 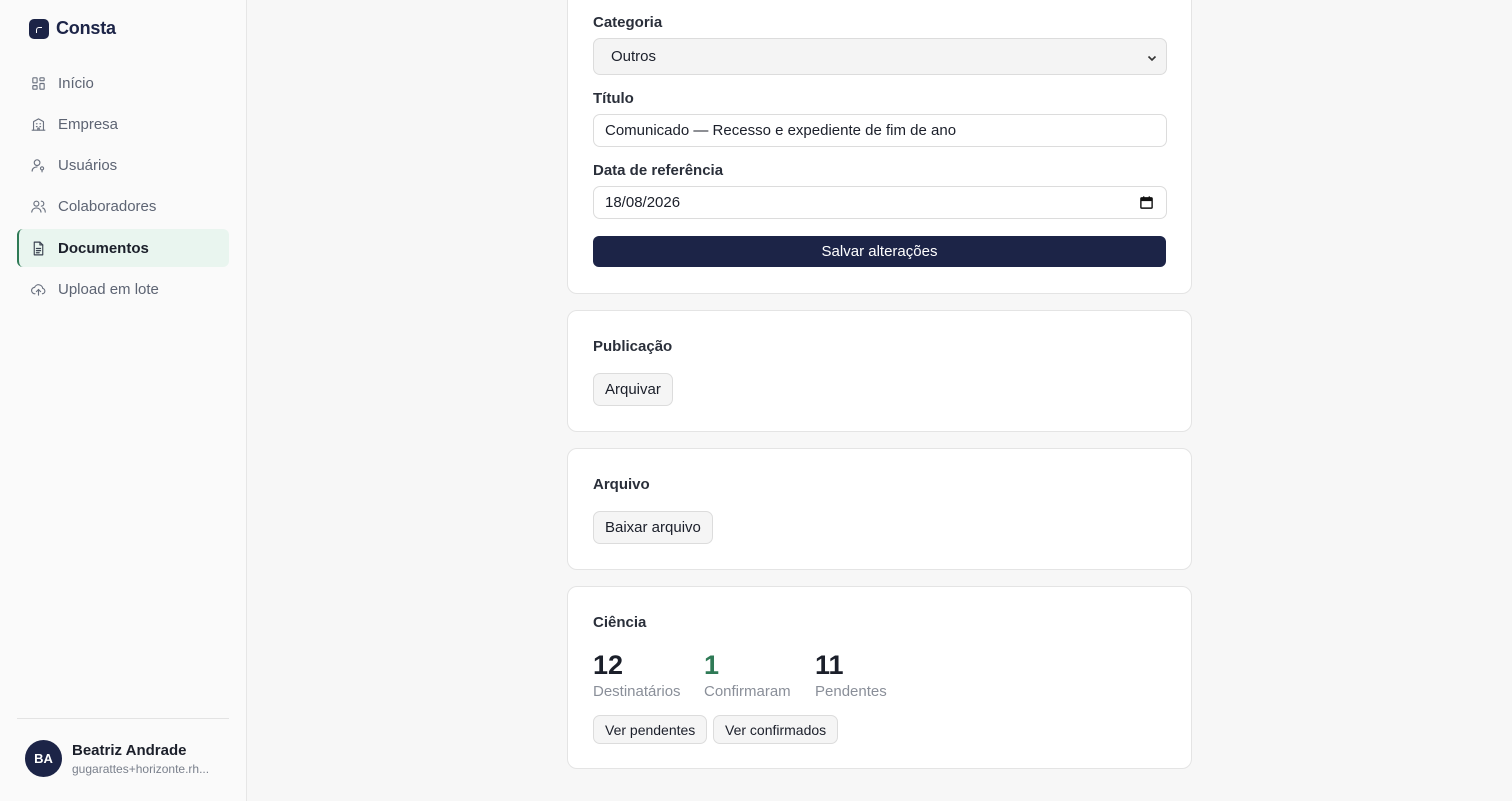 I want to click on sidebar-divider, so click(x=123, y=718).